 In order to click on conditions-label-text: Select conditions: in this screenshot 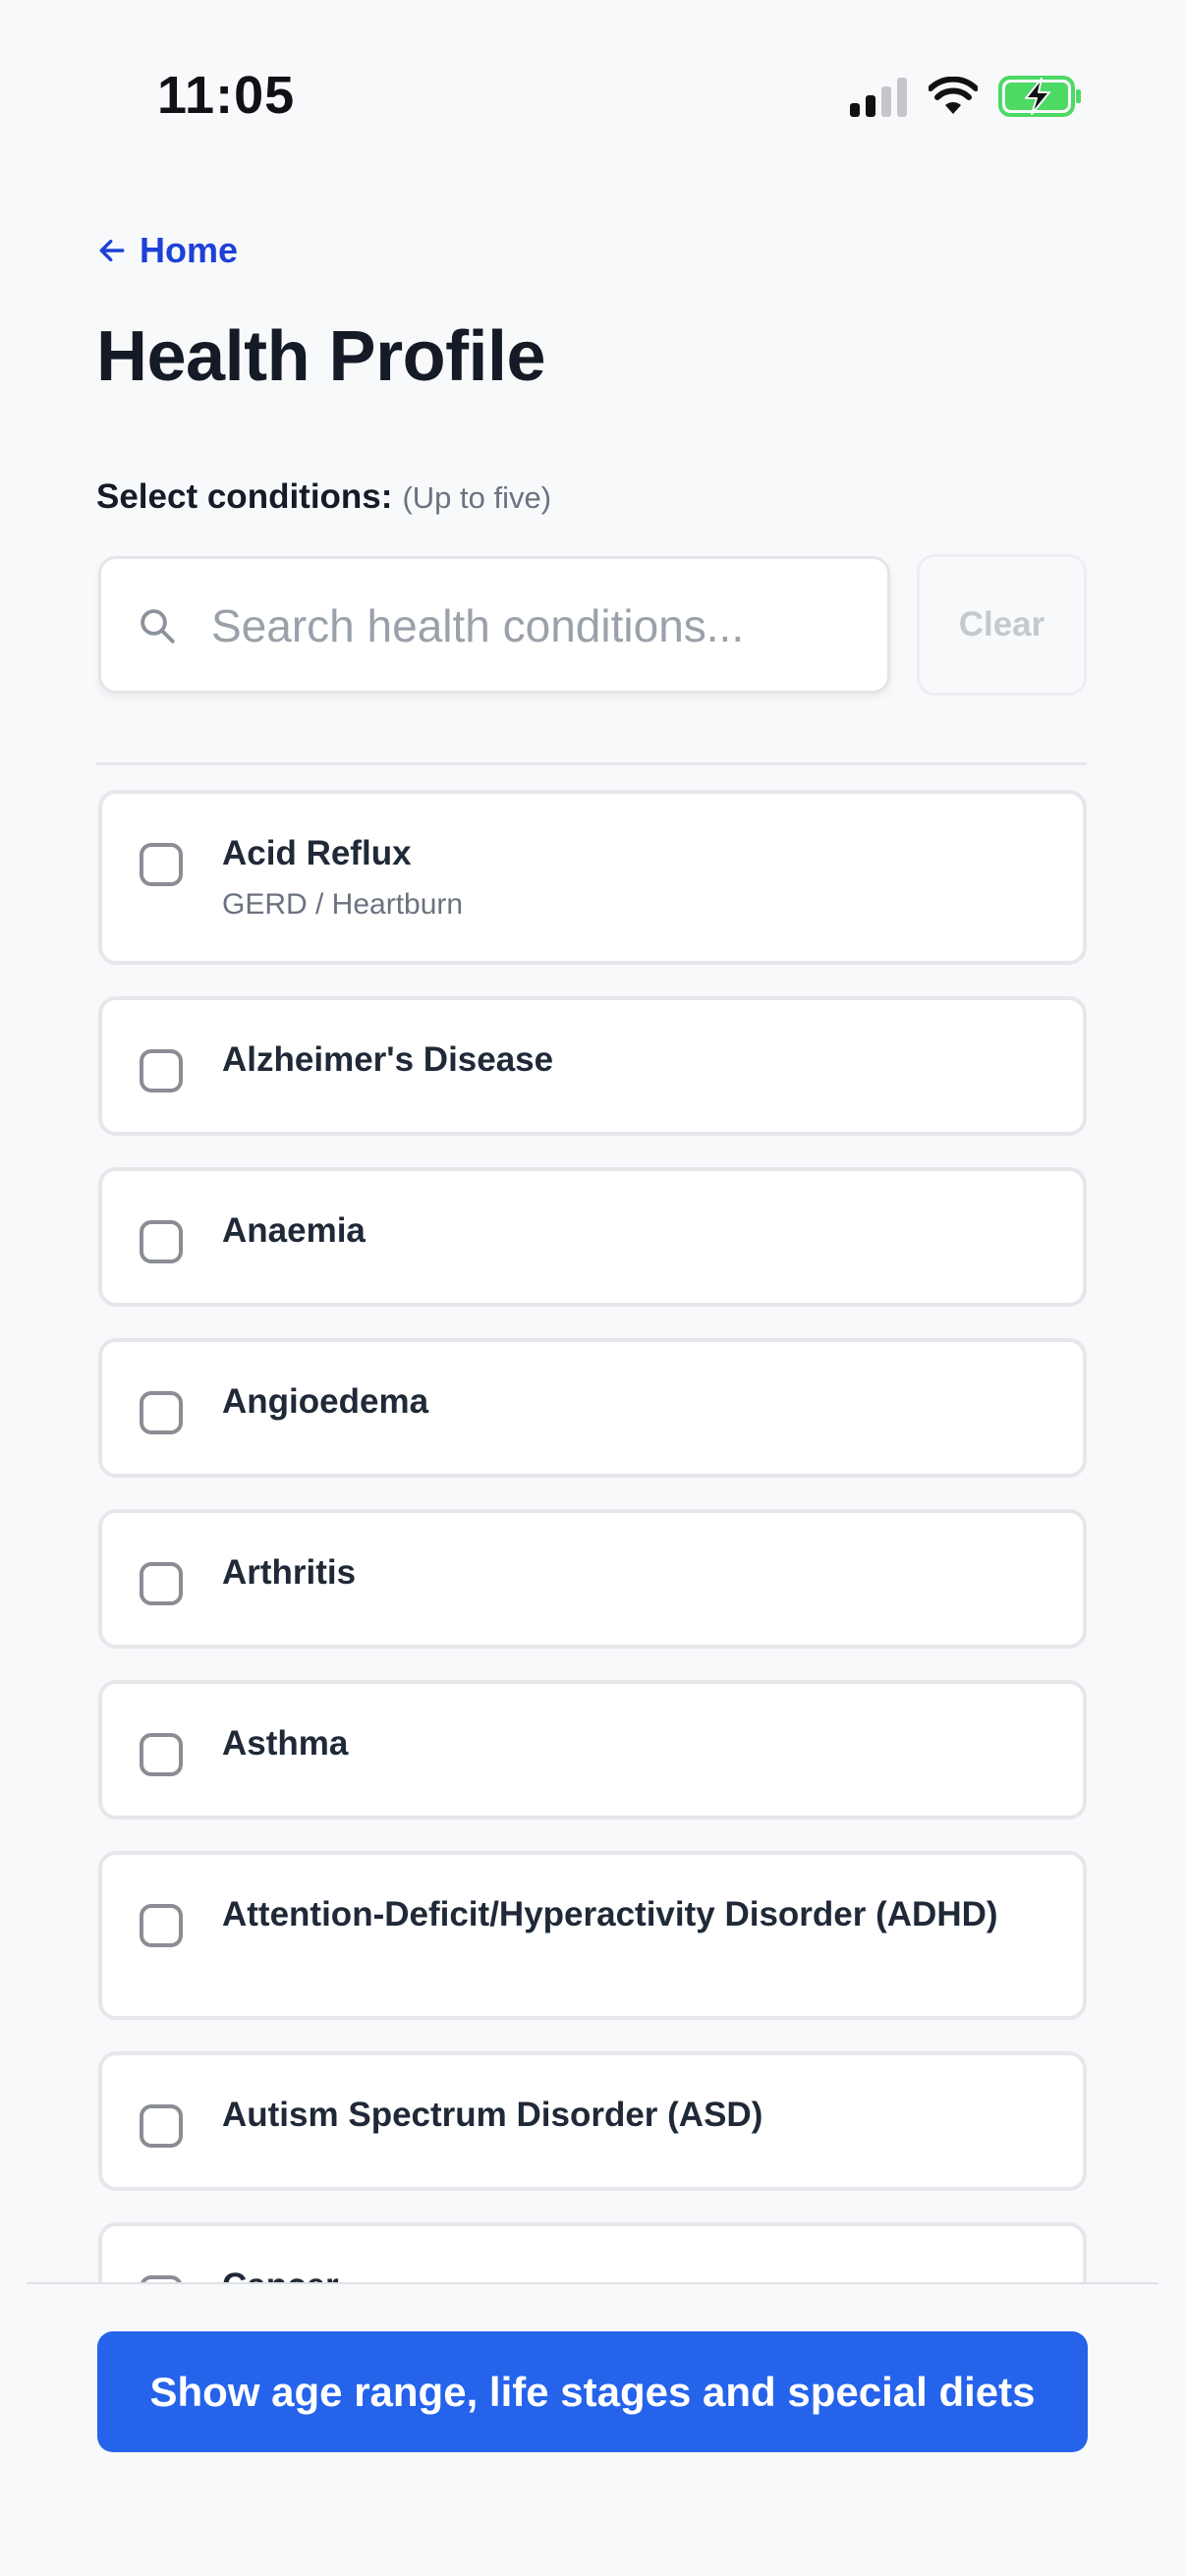, I will do `click(245, 496)`.